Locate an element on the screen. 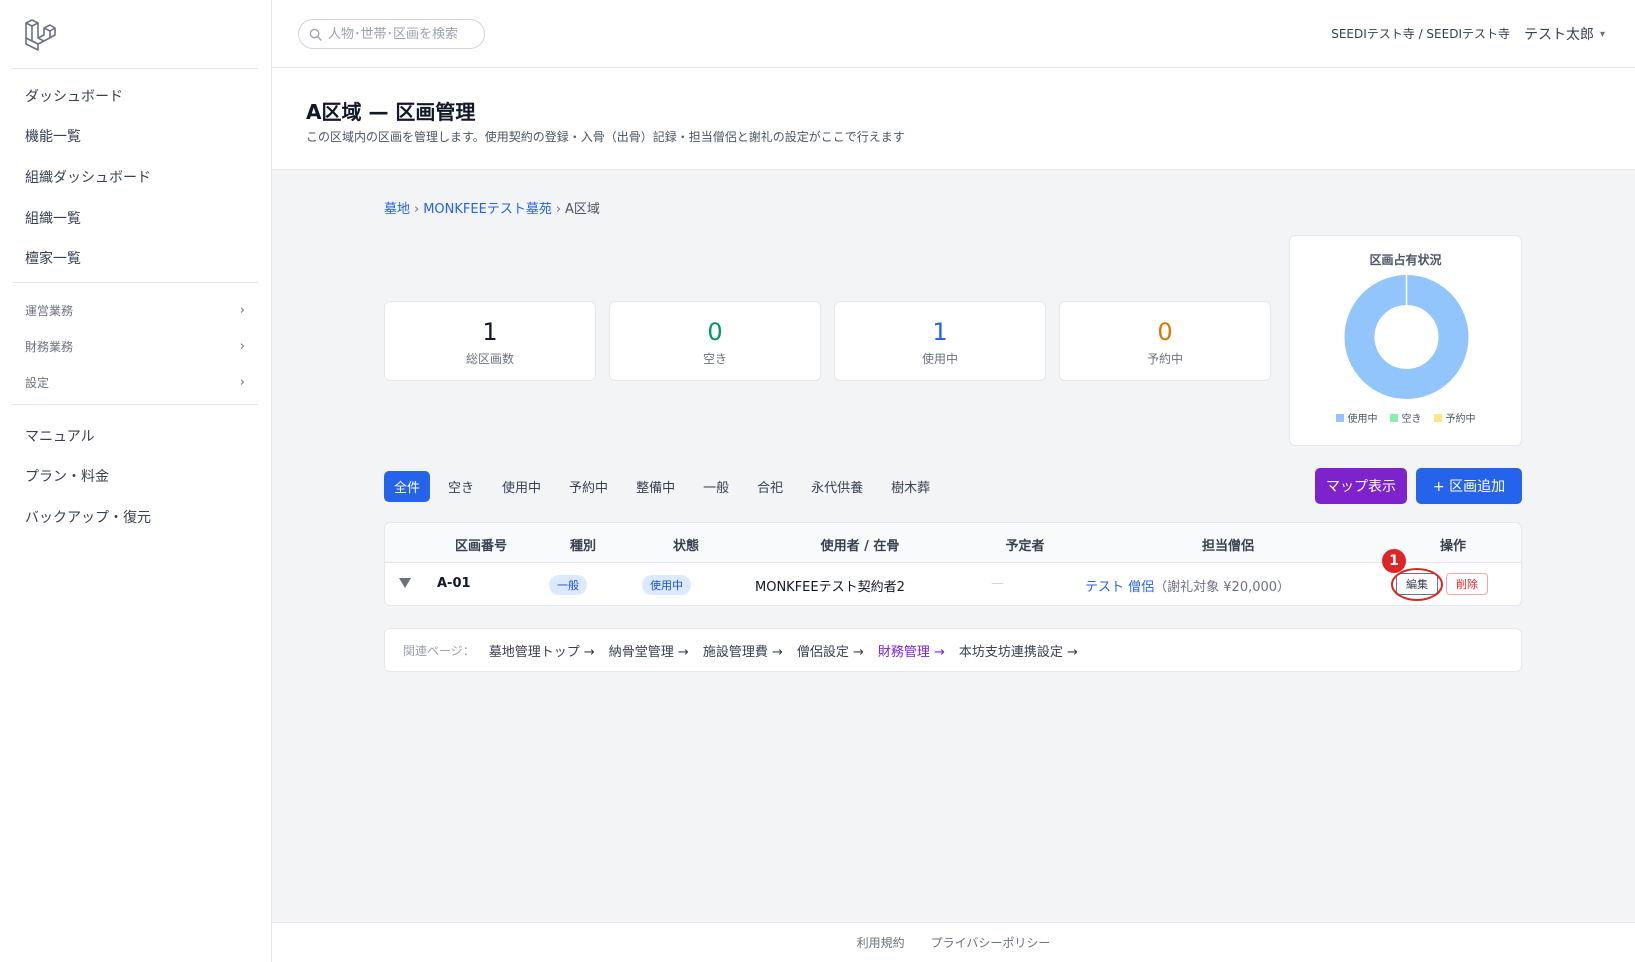  delete-button: 削除 is located at coordinates (1467, 584).